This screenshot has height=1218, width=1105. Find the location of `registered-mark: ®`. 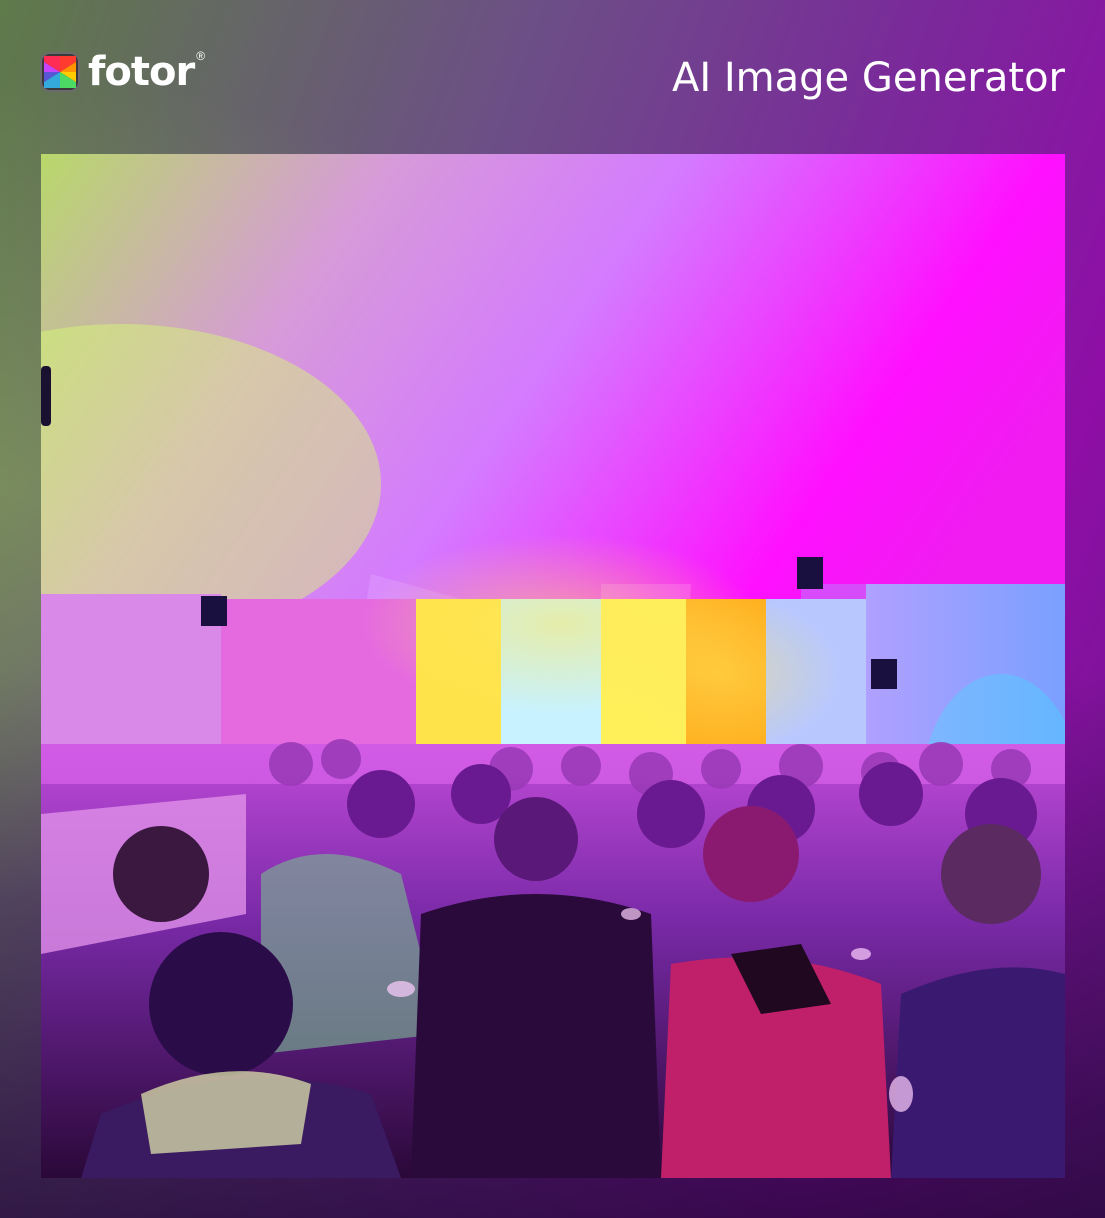

registered-mark: ® is located at coordinates (201, 56).